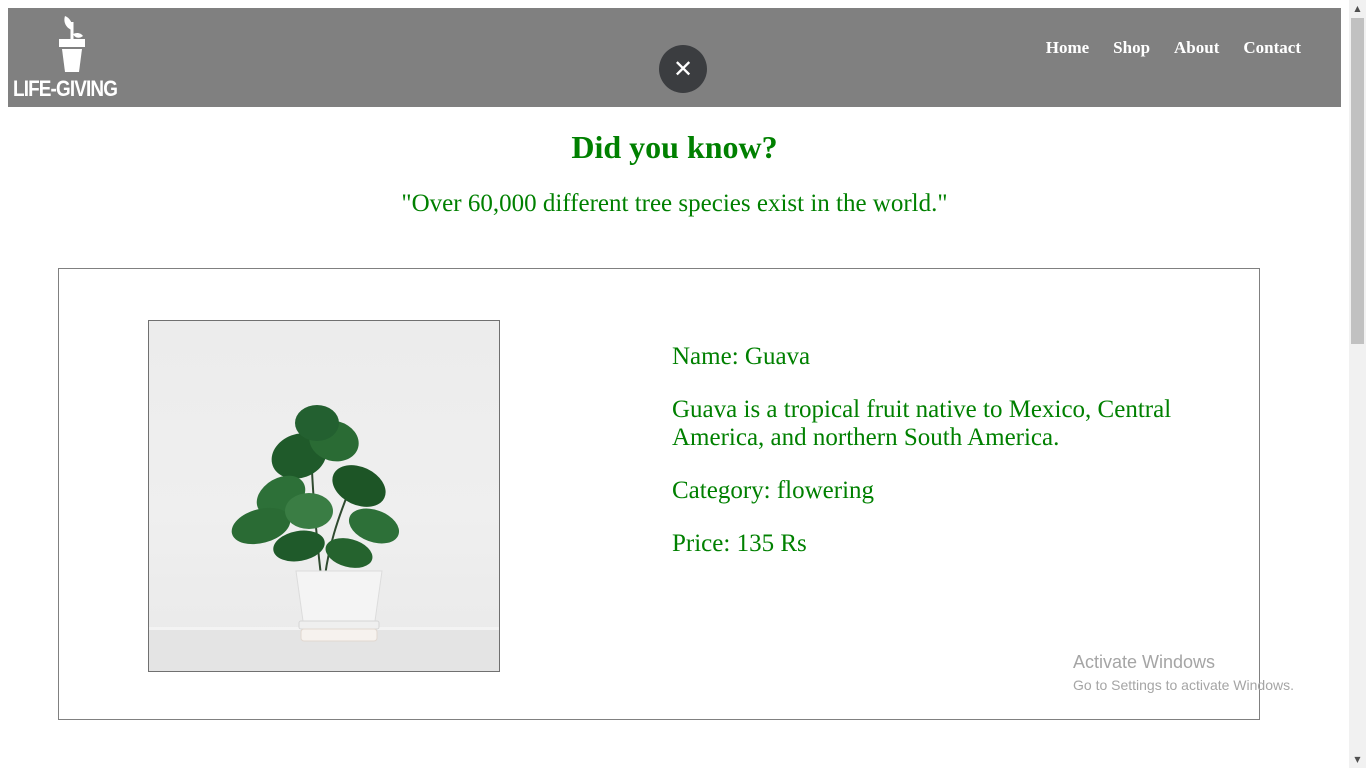  Describe the element at coordinates (1131, 48) in the screenshot. I see `nav-shop-link: Shop` at that location.